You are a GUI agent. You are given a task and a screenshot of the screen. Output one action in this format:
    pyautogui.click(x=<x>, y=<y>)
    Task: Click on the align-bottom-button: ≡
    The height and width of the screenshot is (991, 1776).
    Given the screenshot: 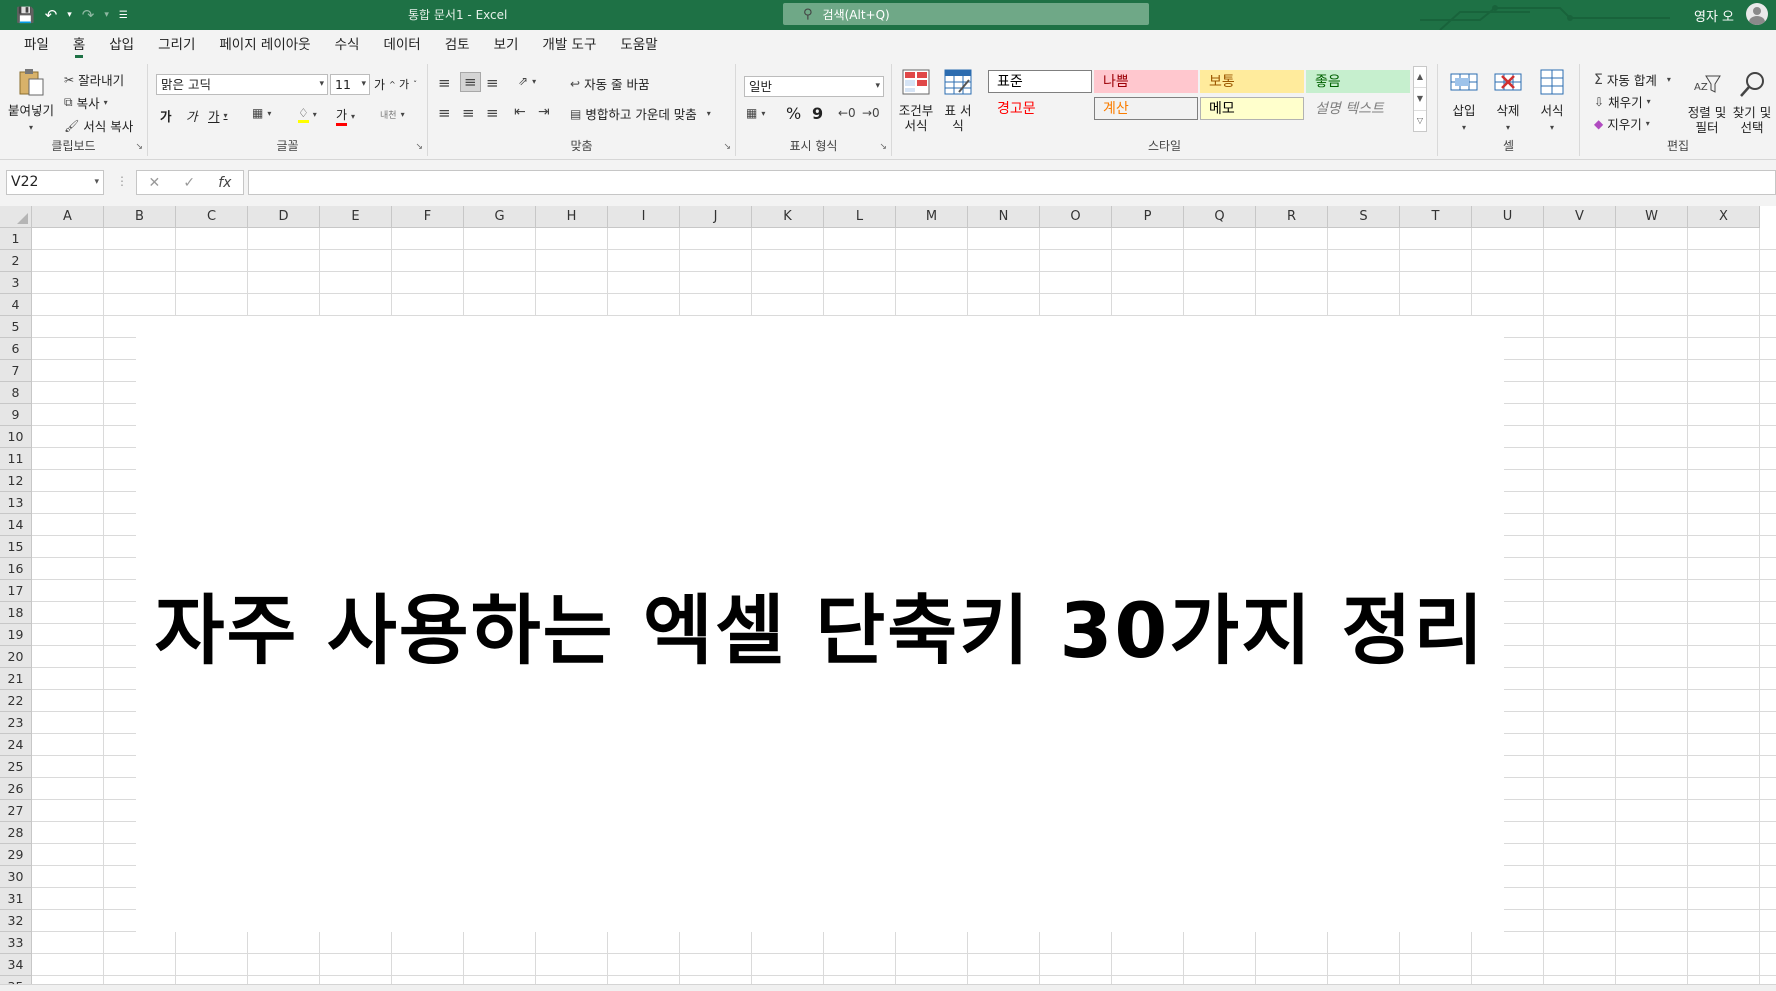 What is the action you would take?
    pyautogui.click(x=492, y=83)
    